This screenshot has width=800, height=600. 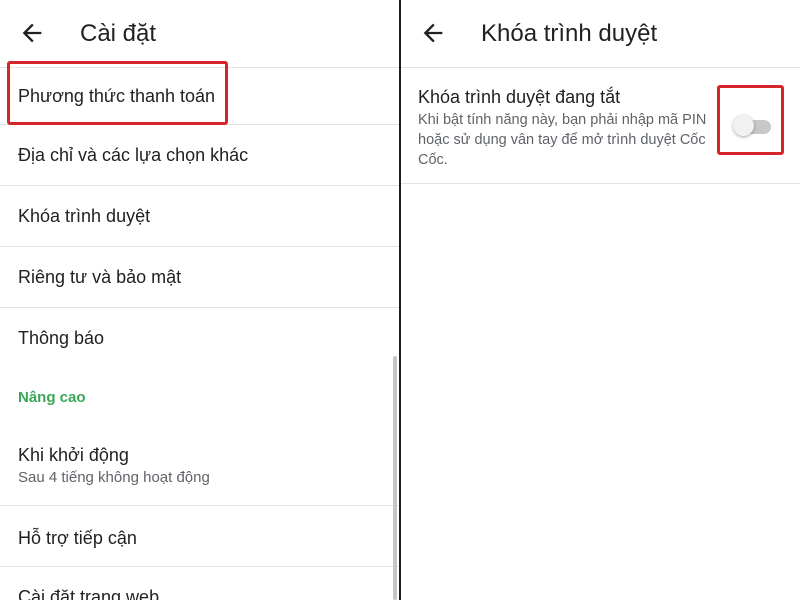 I want to click on settings-header: Cài đặt, so click(x=199, y=34).